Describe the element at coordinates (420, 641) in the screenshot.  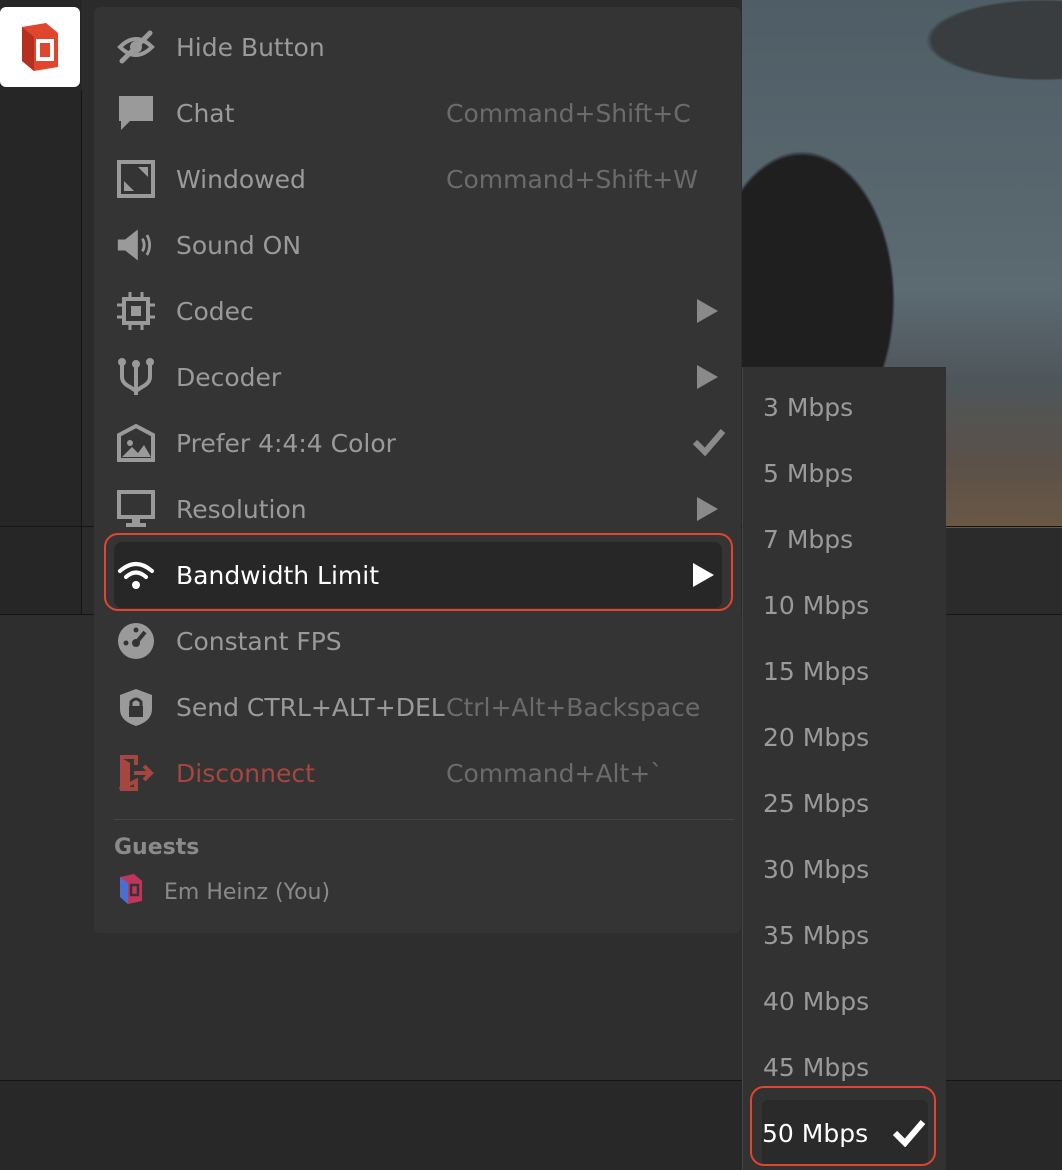
I see `menu-item-constant-fps: Constant FPS` at that location.